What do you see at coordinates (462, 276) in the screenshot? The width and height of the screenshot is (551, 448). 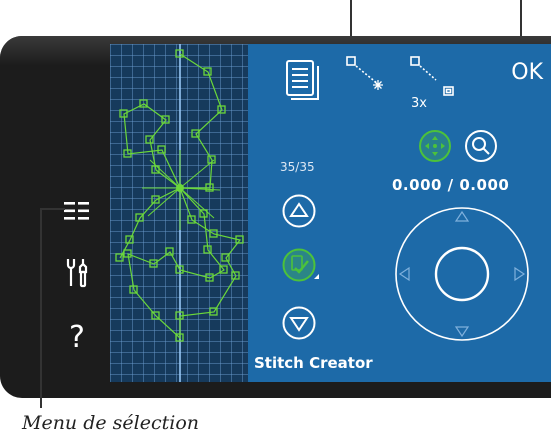 I see `directional-wheel-icon` at bounding box center [462, 276].